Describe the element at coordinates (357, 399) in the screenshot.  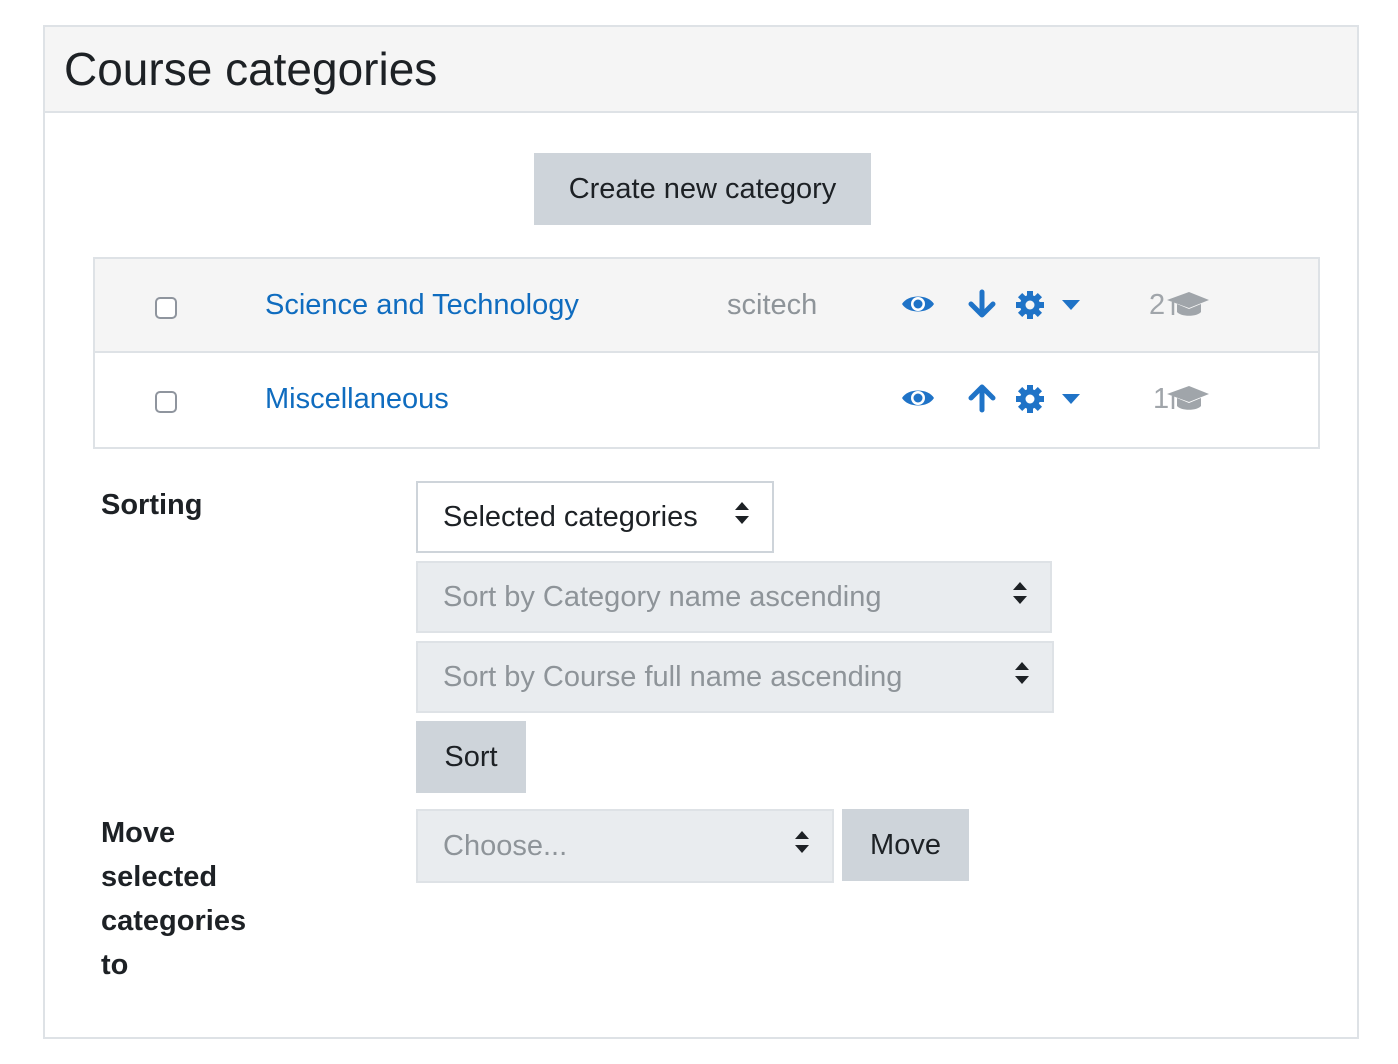
I see `category-name-link: Miscellaneous` at that location.